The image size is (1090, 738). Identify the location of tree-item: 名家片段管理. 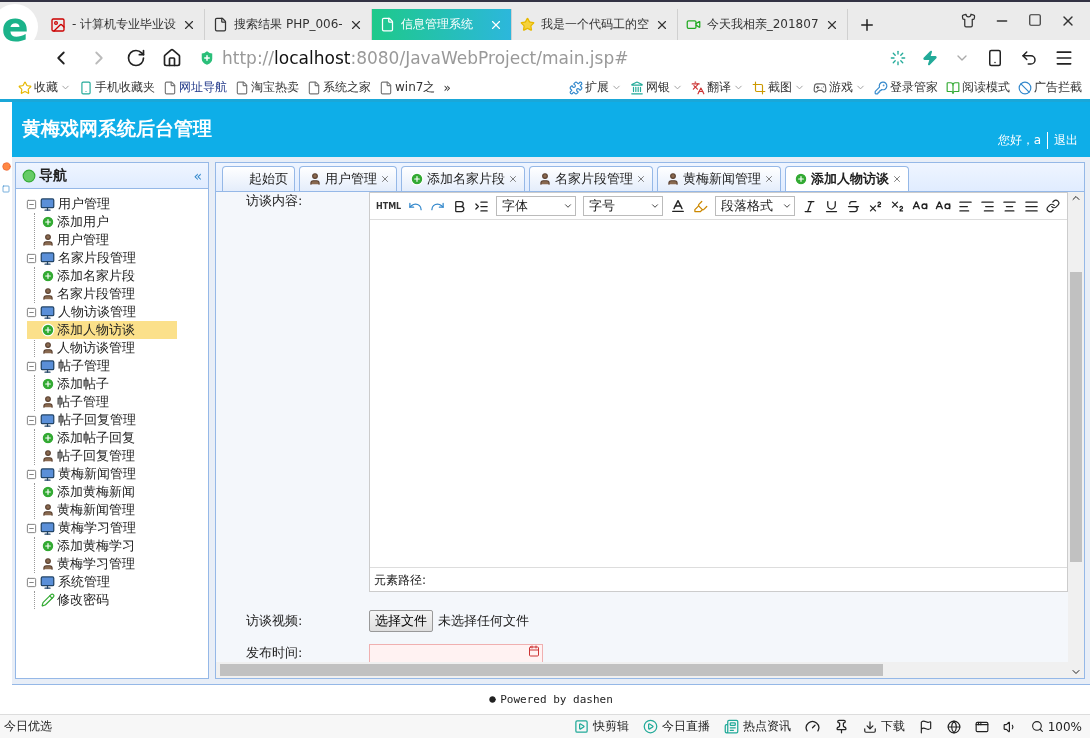
(102, 294).